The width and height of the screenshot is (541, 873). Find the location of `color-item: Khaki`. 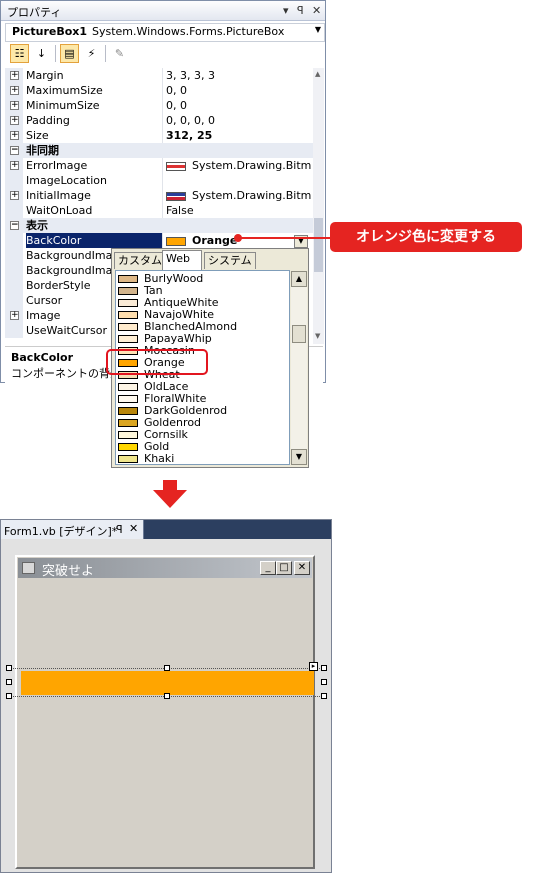

color-item: Khaki is located at coordinates (146, 458).